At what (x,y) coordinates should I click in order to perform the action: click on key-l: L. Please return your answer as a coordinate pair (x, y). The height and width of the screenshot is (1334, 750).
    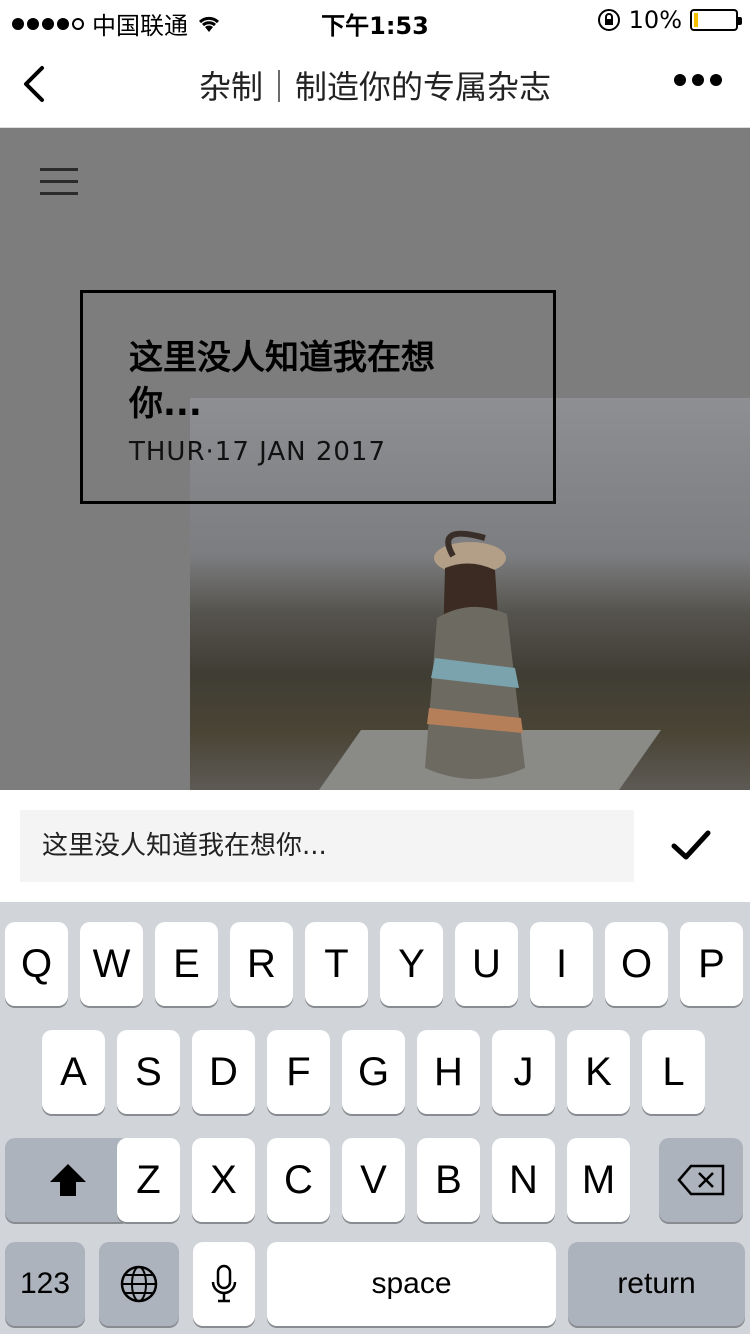
    Looking at the image, I should click on (673, 1072).